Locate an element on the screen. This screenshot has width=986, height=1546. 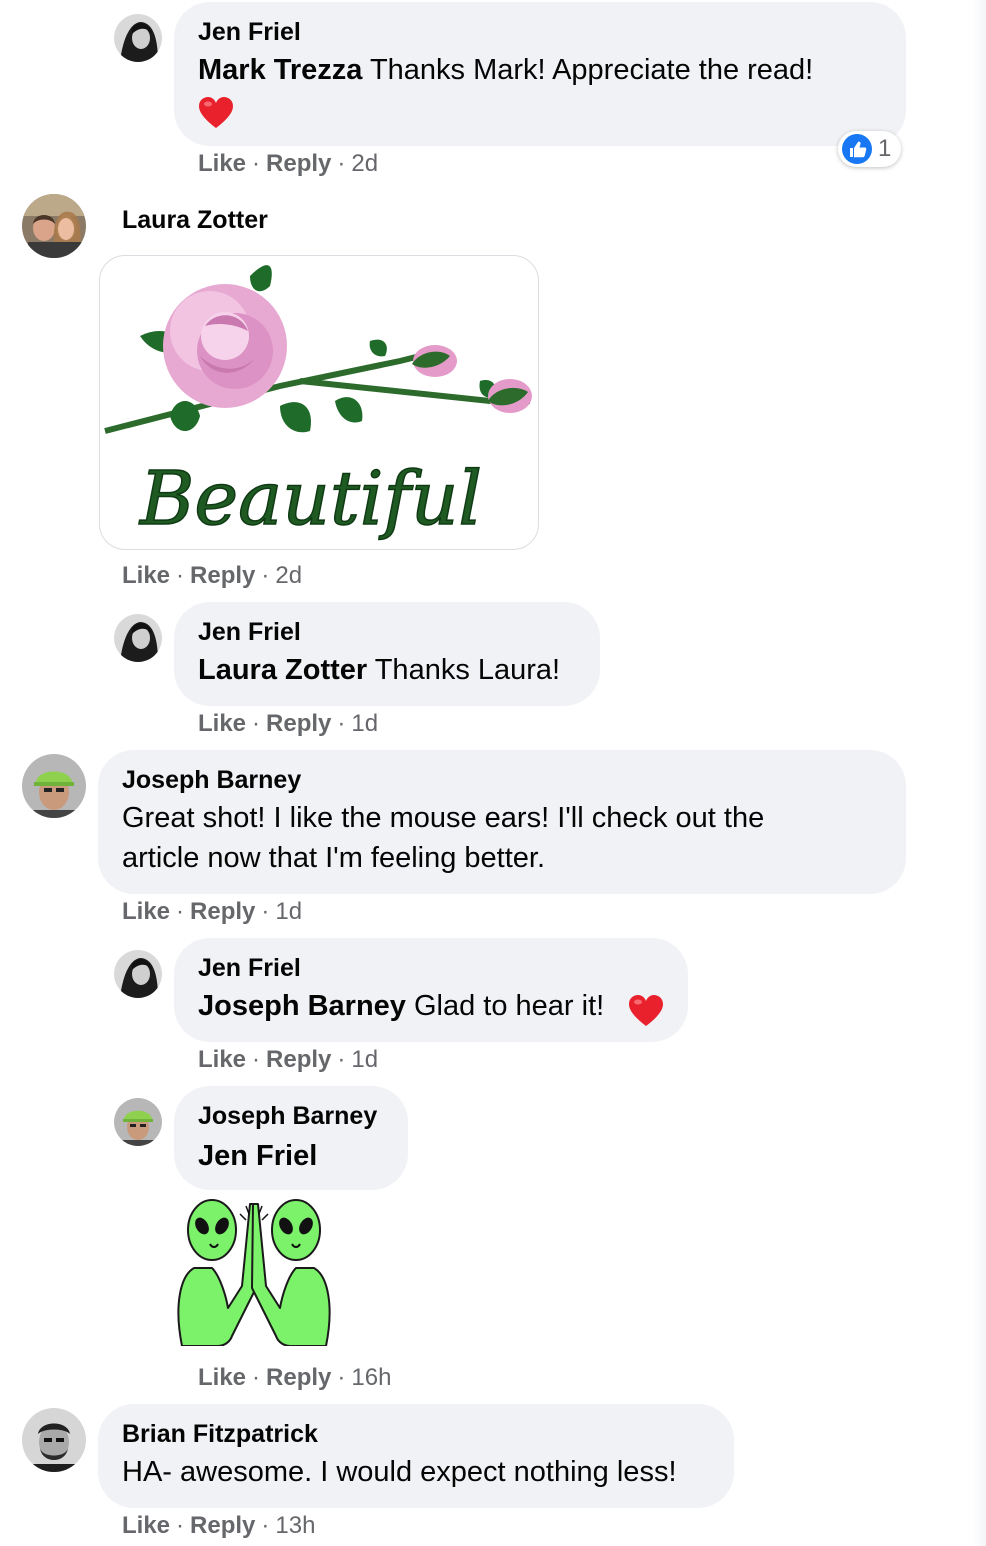
comment-text: Laura Zotter Thanks Laura! is located at coordinates (379, 670).